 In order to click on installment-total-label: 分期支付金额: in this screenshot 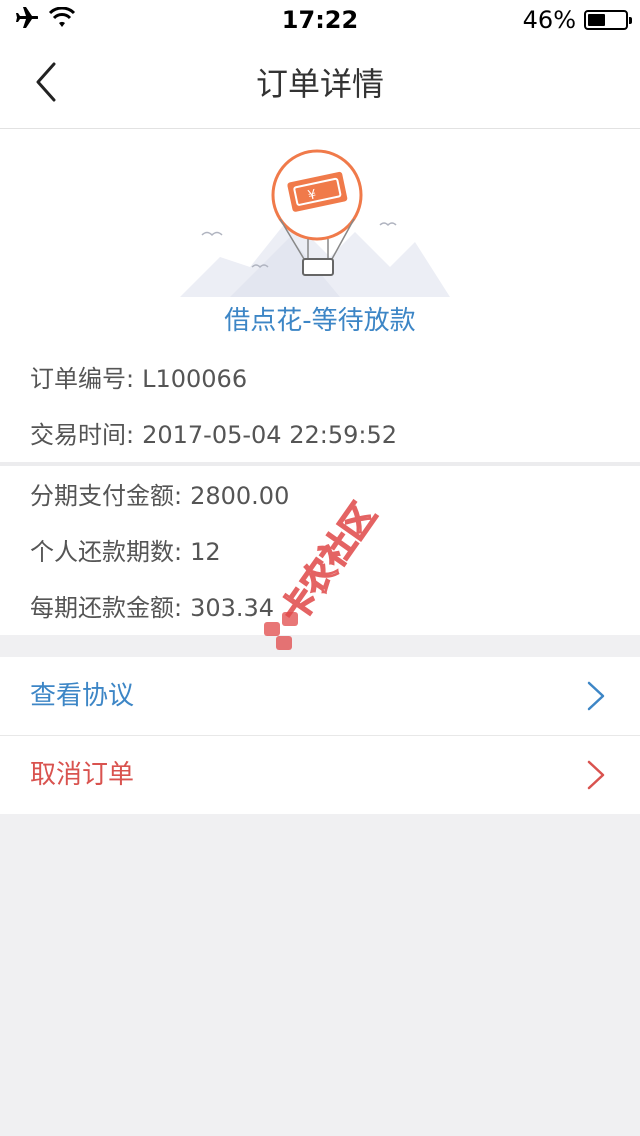, I will do `click(106, 496)`.